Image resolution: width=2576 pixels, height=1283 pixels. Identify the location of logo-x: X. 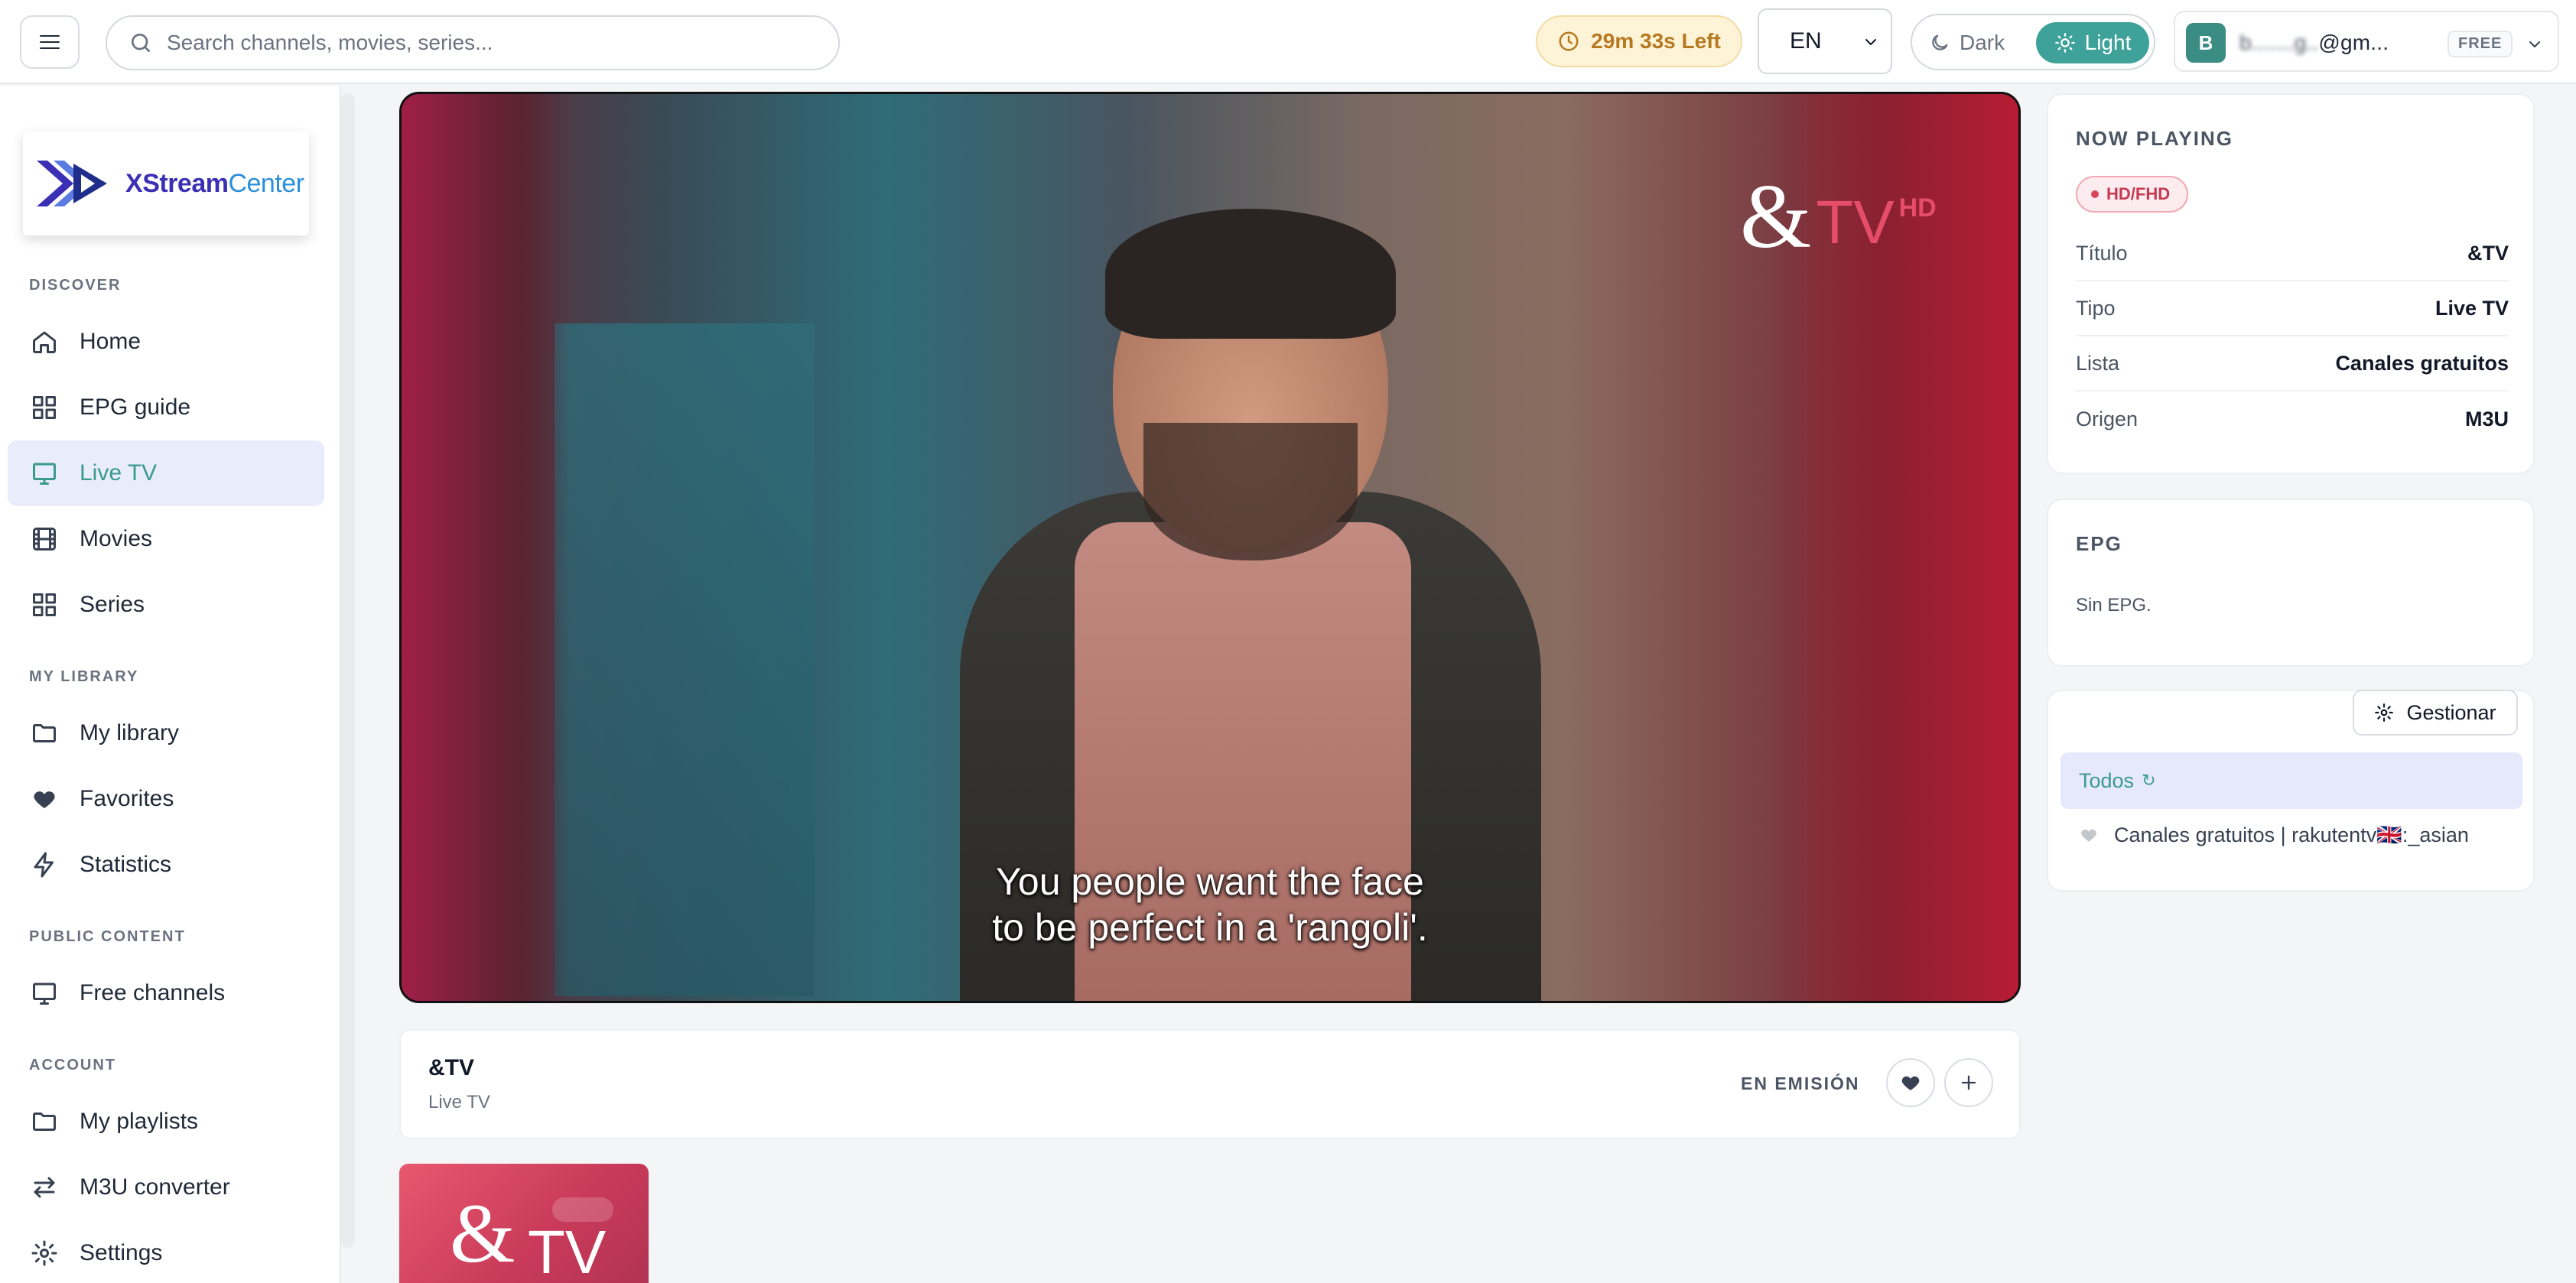
(134, 183).